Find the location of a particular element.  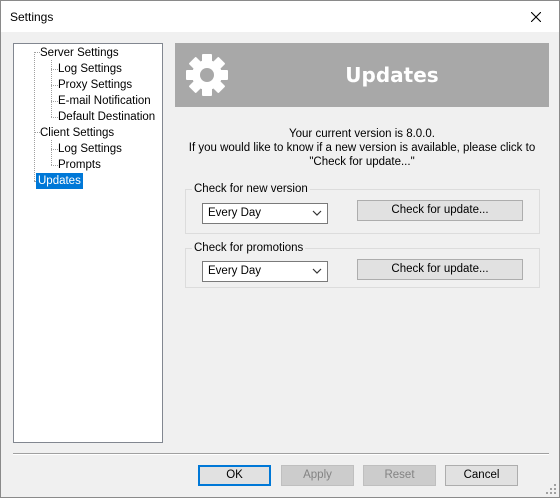

tree-item-server-settings: Server Settings is located at coordinates (79, 53).